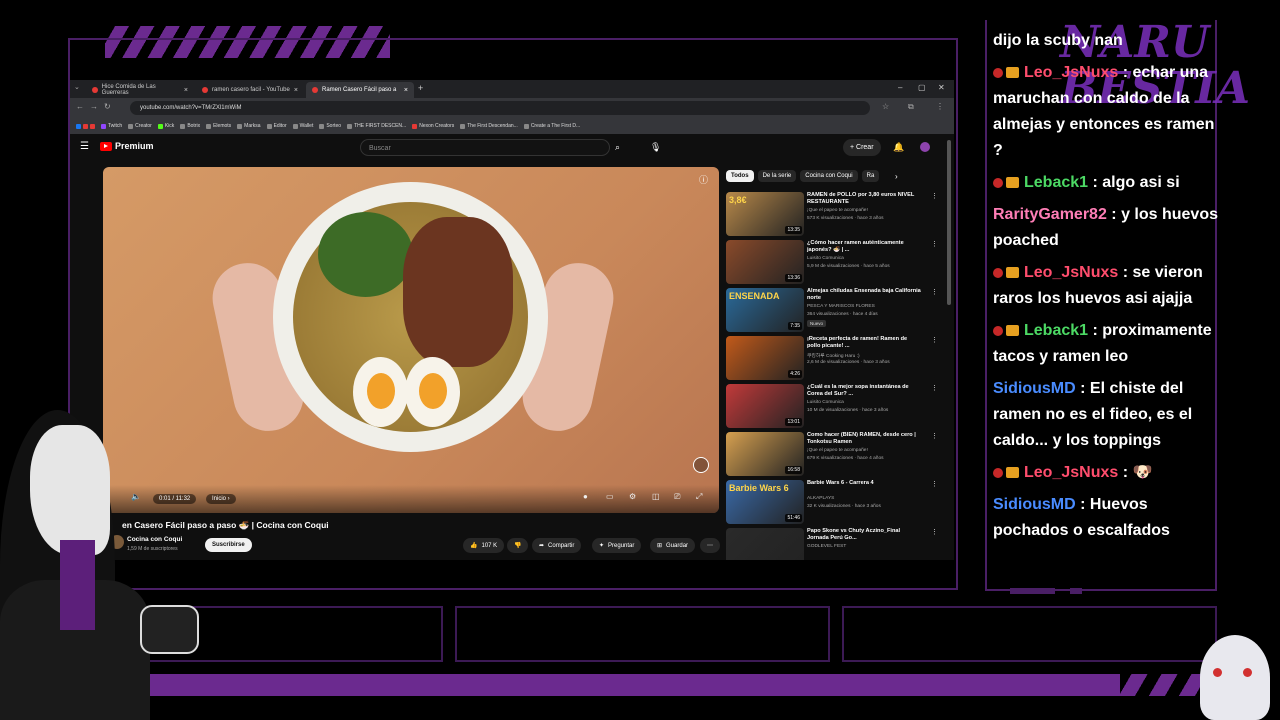  I want to click on maximize-icon: ▢, so click(922, 87).